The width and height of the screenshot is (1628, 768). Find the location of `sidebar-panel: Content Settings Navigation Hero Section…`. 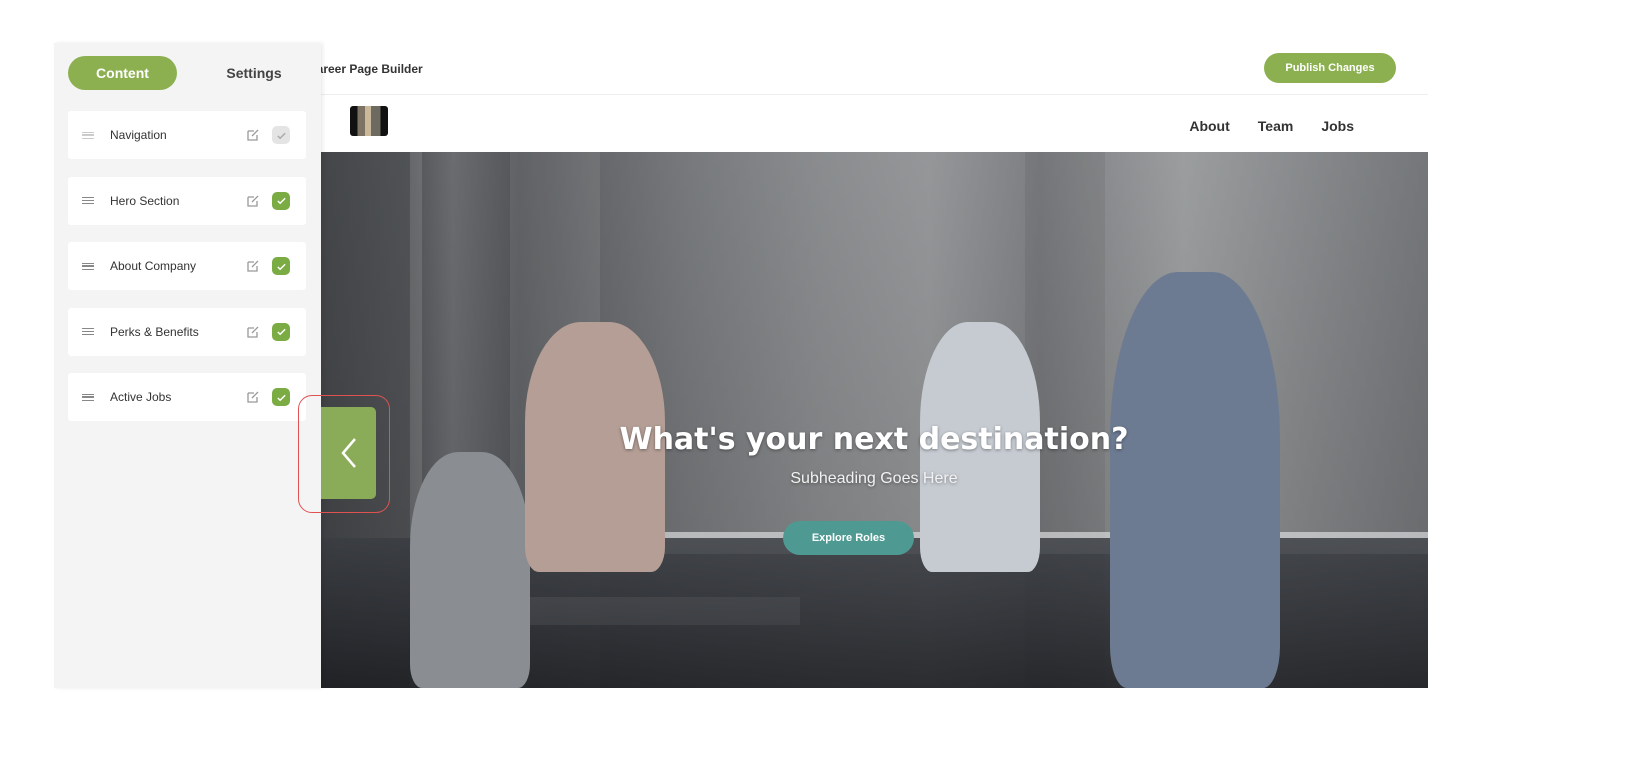

sidebar-panel: Content Settings Navigation Hero Section… is located at coordinates (187, 365).